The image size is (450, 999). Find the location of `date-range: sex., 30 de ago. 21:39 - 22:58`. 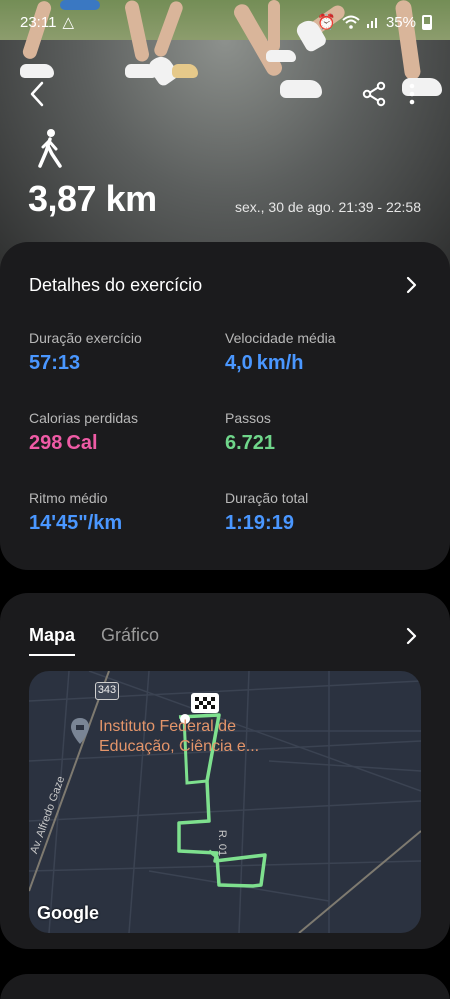

date-range: sex., 30 de ago. 21:39 - 22:58 is located at coordinates (327, 207).